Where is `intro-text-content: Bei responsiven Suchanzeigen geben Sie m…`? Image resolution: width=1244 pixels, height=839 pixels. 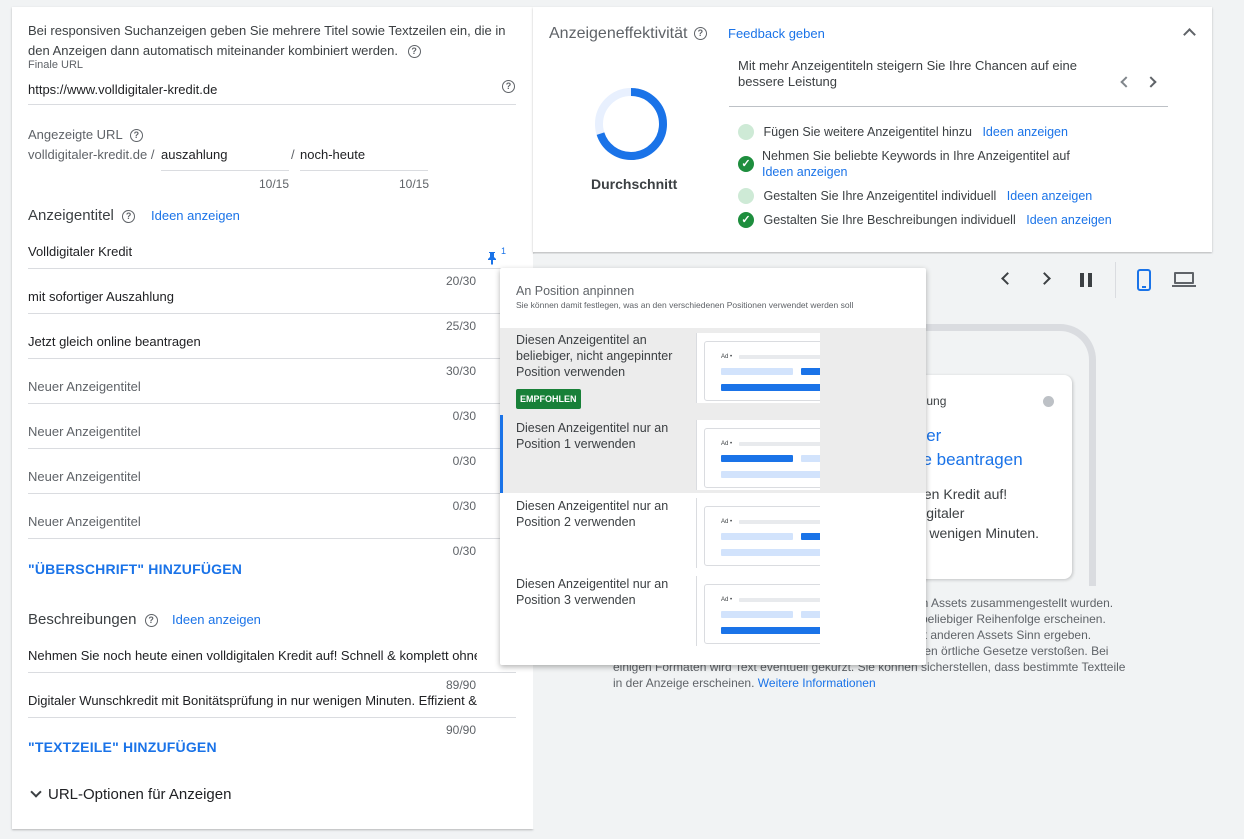 intro-text-content: Bei responsiven Suchanzeigen geben Sie m… is located at coordinates (267, 40).